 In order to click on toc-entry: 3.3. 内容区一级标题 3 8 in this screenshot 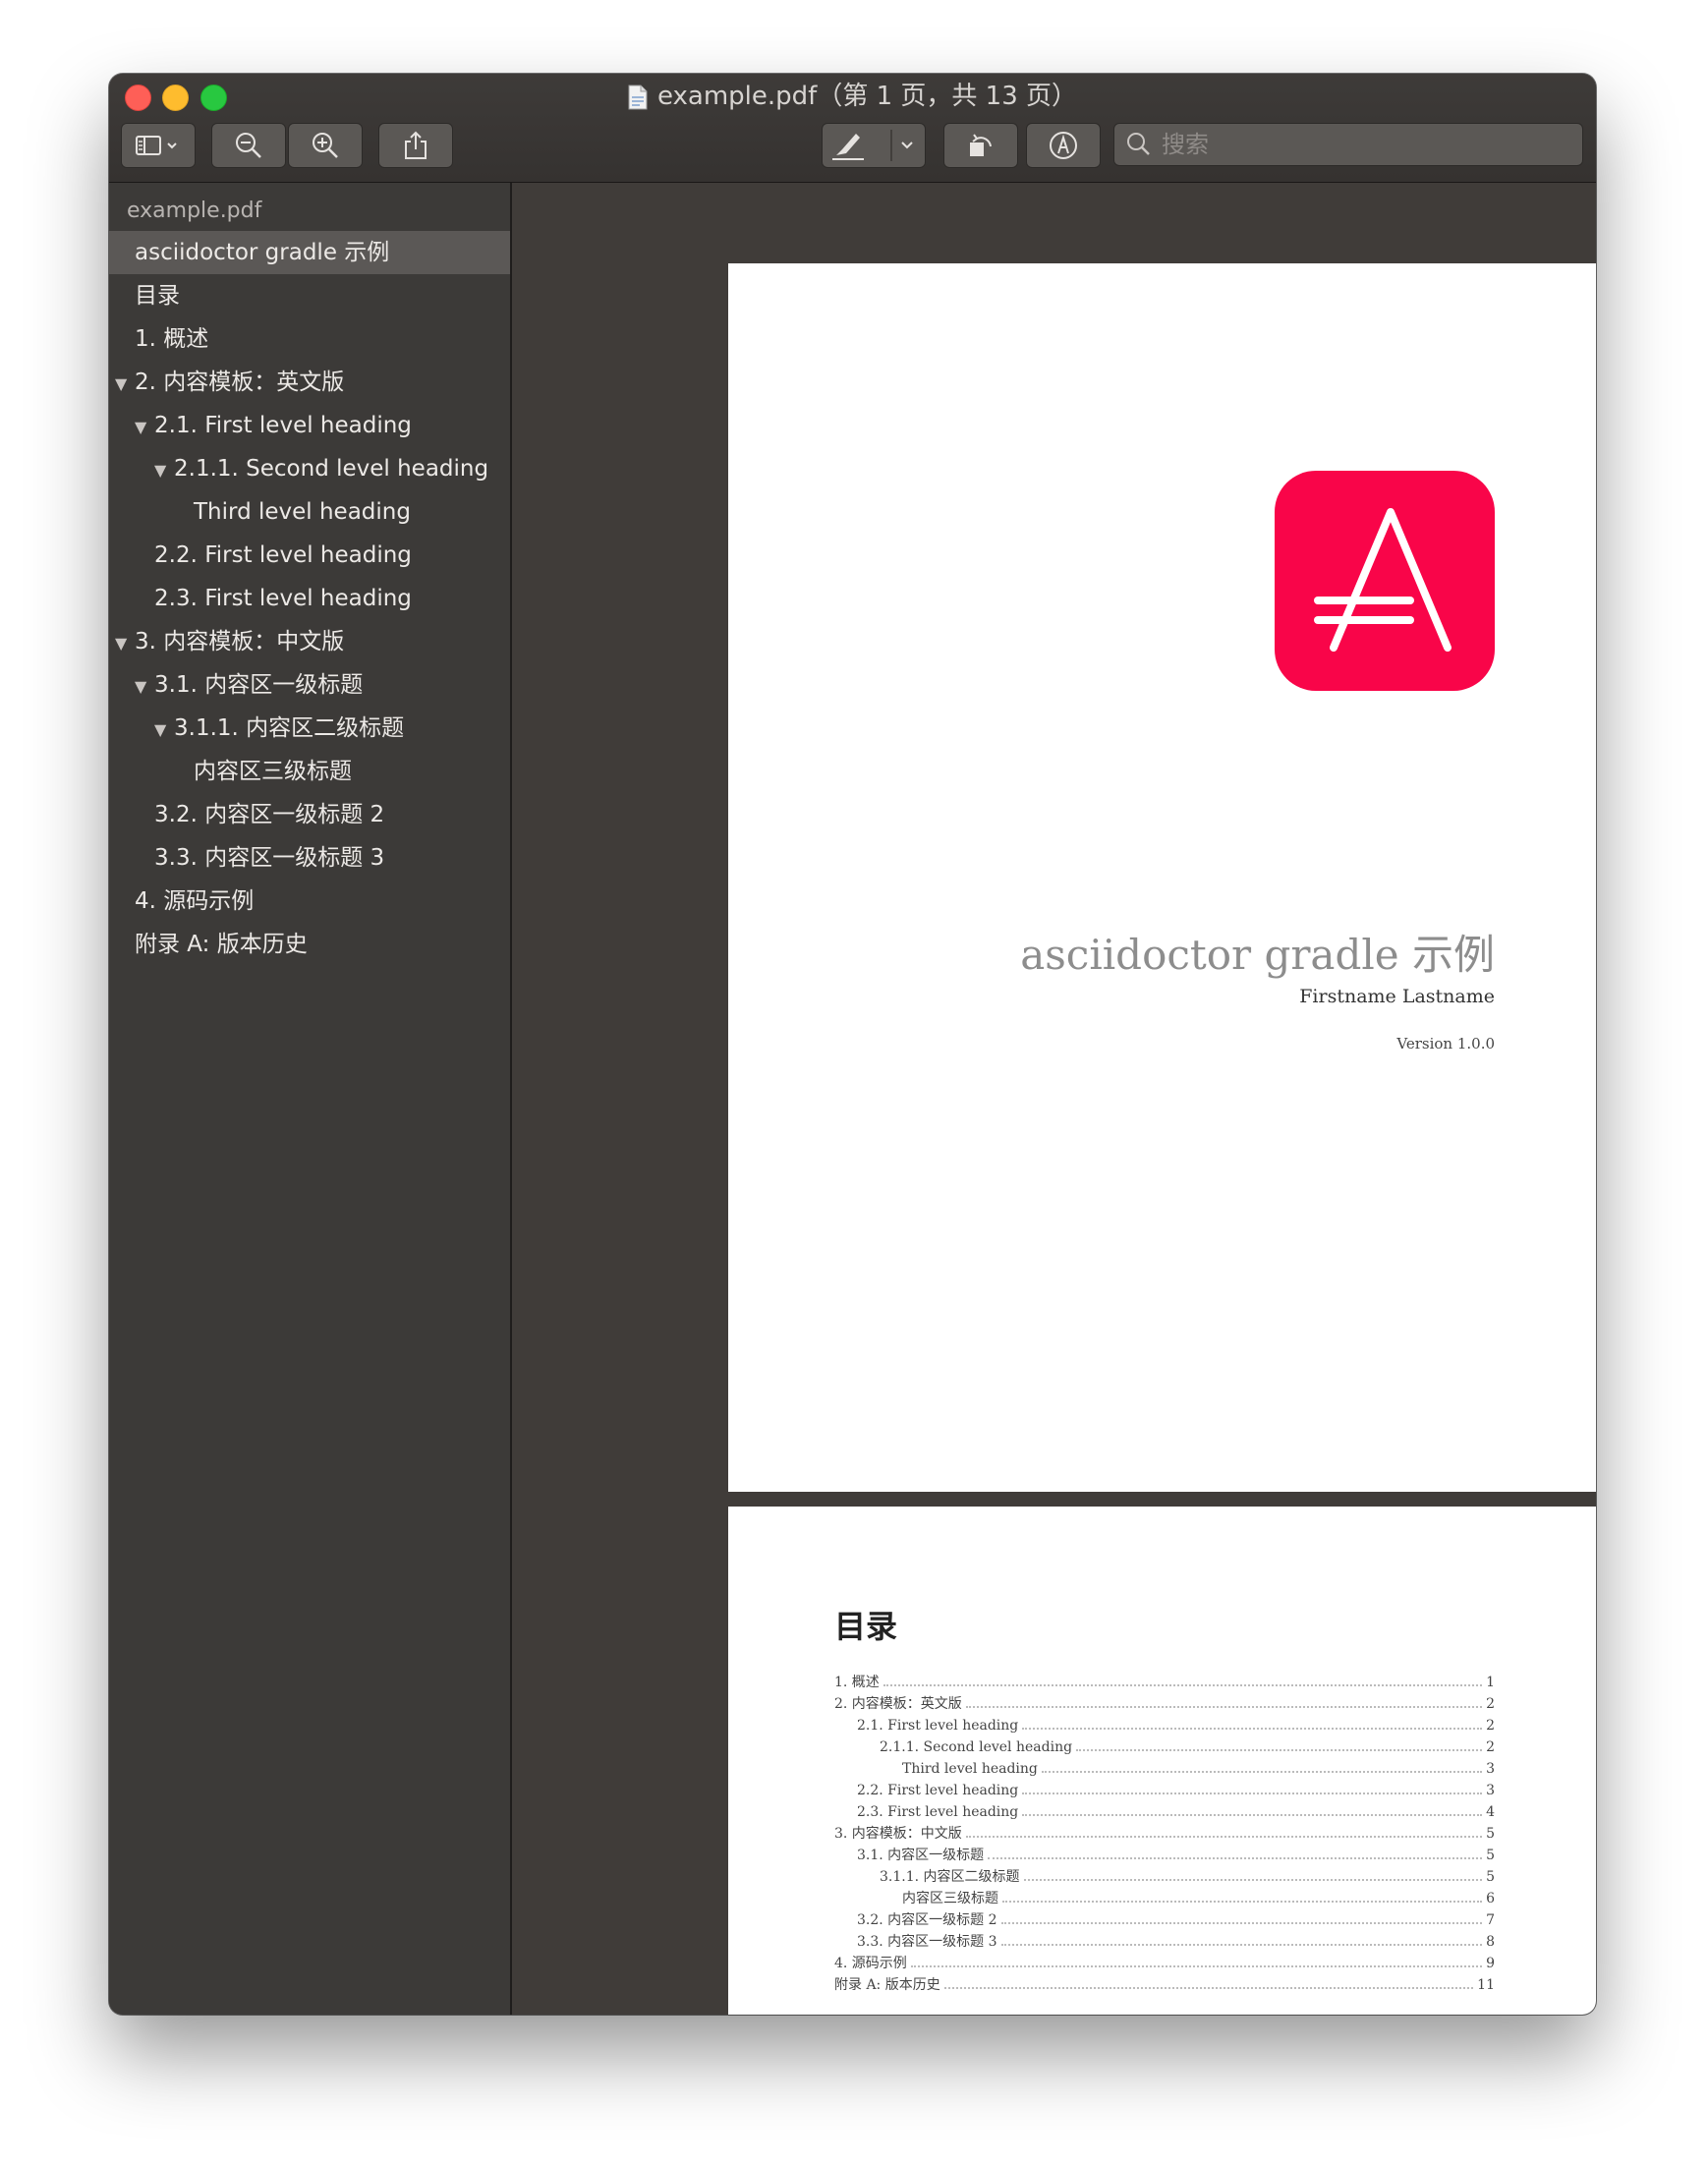, I will do `click(1164, 1942)`.